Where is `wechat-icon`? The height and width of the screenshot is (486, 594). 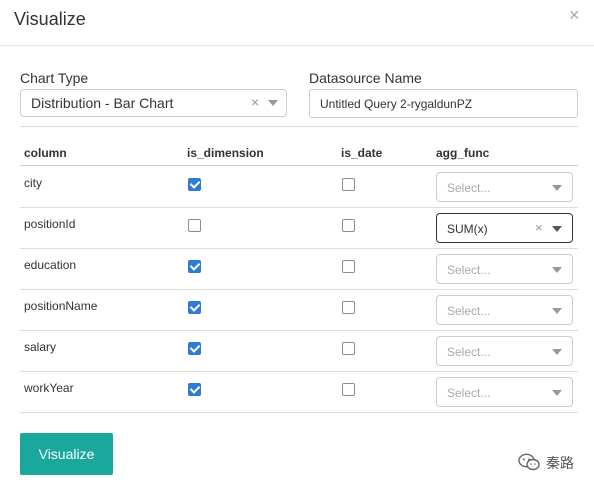 wechat-icon is located at coordinates (529, 462).